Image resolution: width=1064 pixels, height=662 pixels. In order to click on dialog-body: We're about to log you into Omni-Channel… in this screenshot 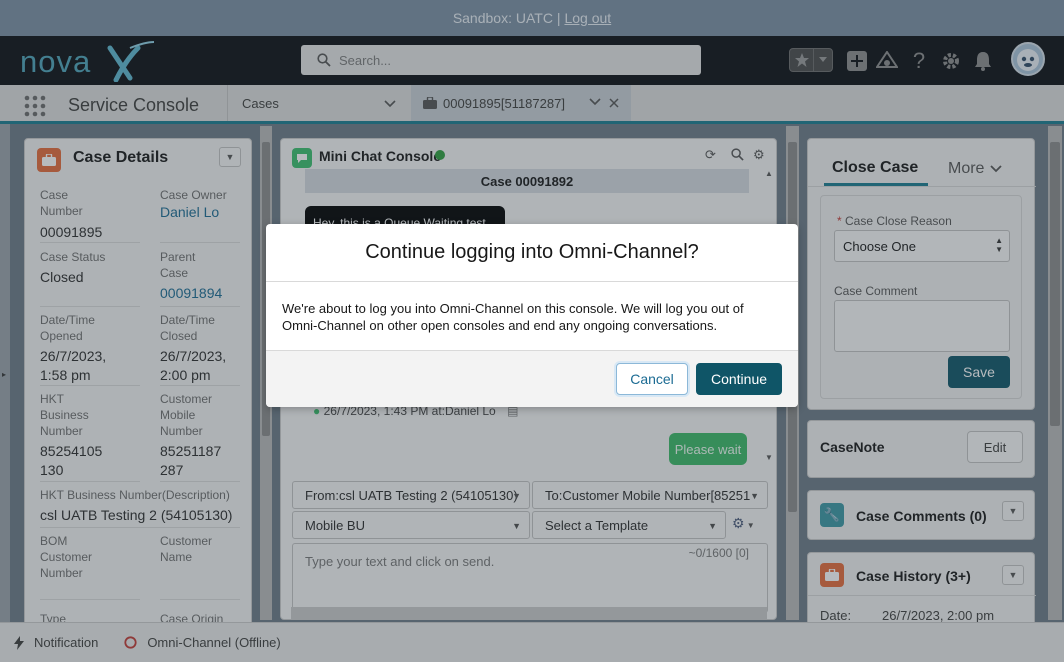, I will do `click(513, 317)`.